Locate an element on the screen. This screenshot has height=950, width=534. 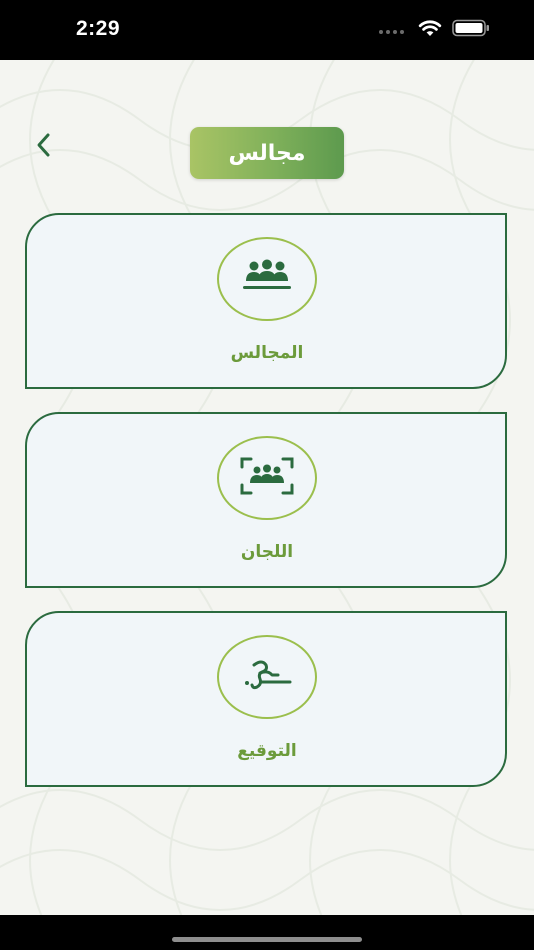
back-button is located at coordinates (43, 147).